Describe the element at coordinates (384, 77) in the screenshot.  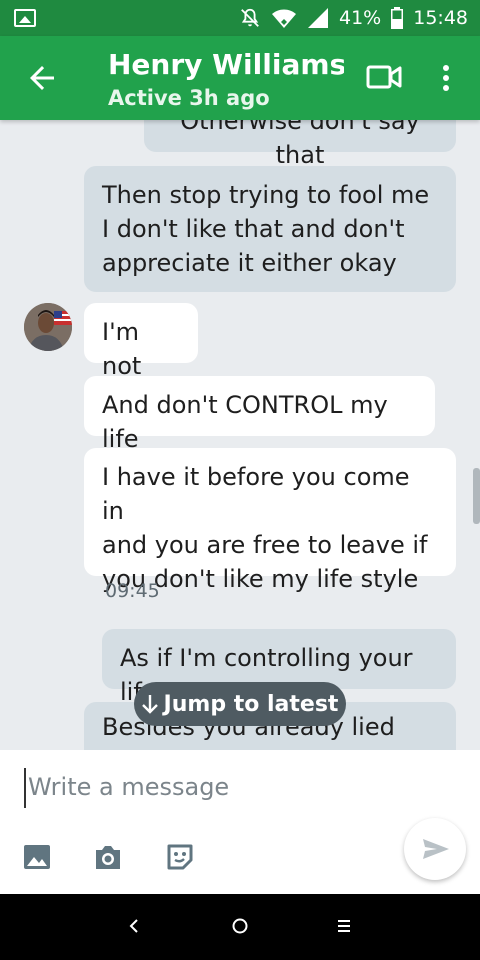
I see `video-call-icon` at that location.